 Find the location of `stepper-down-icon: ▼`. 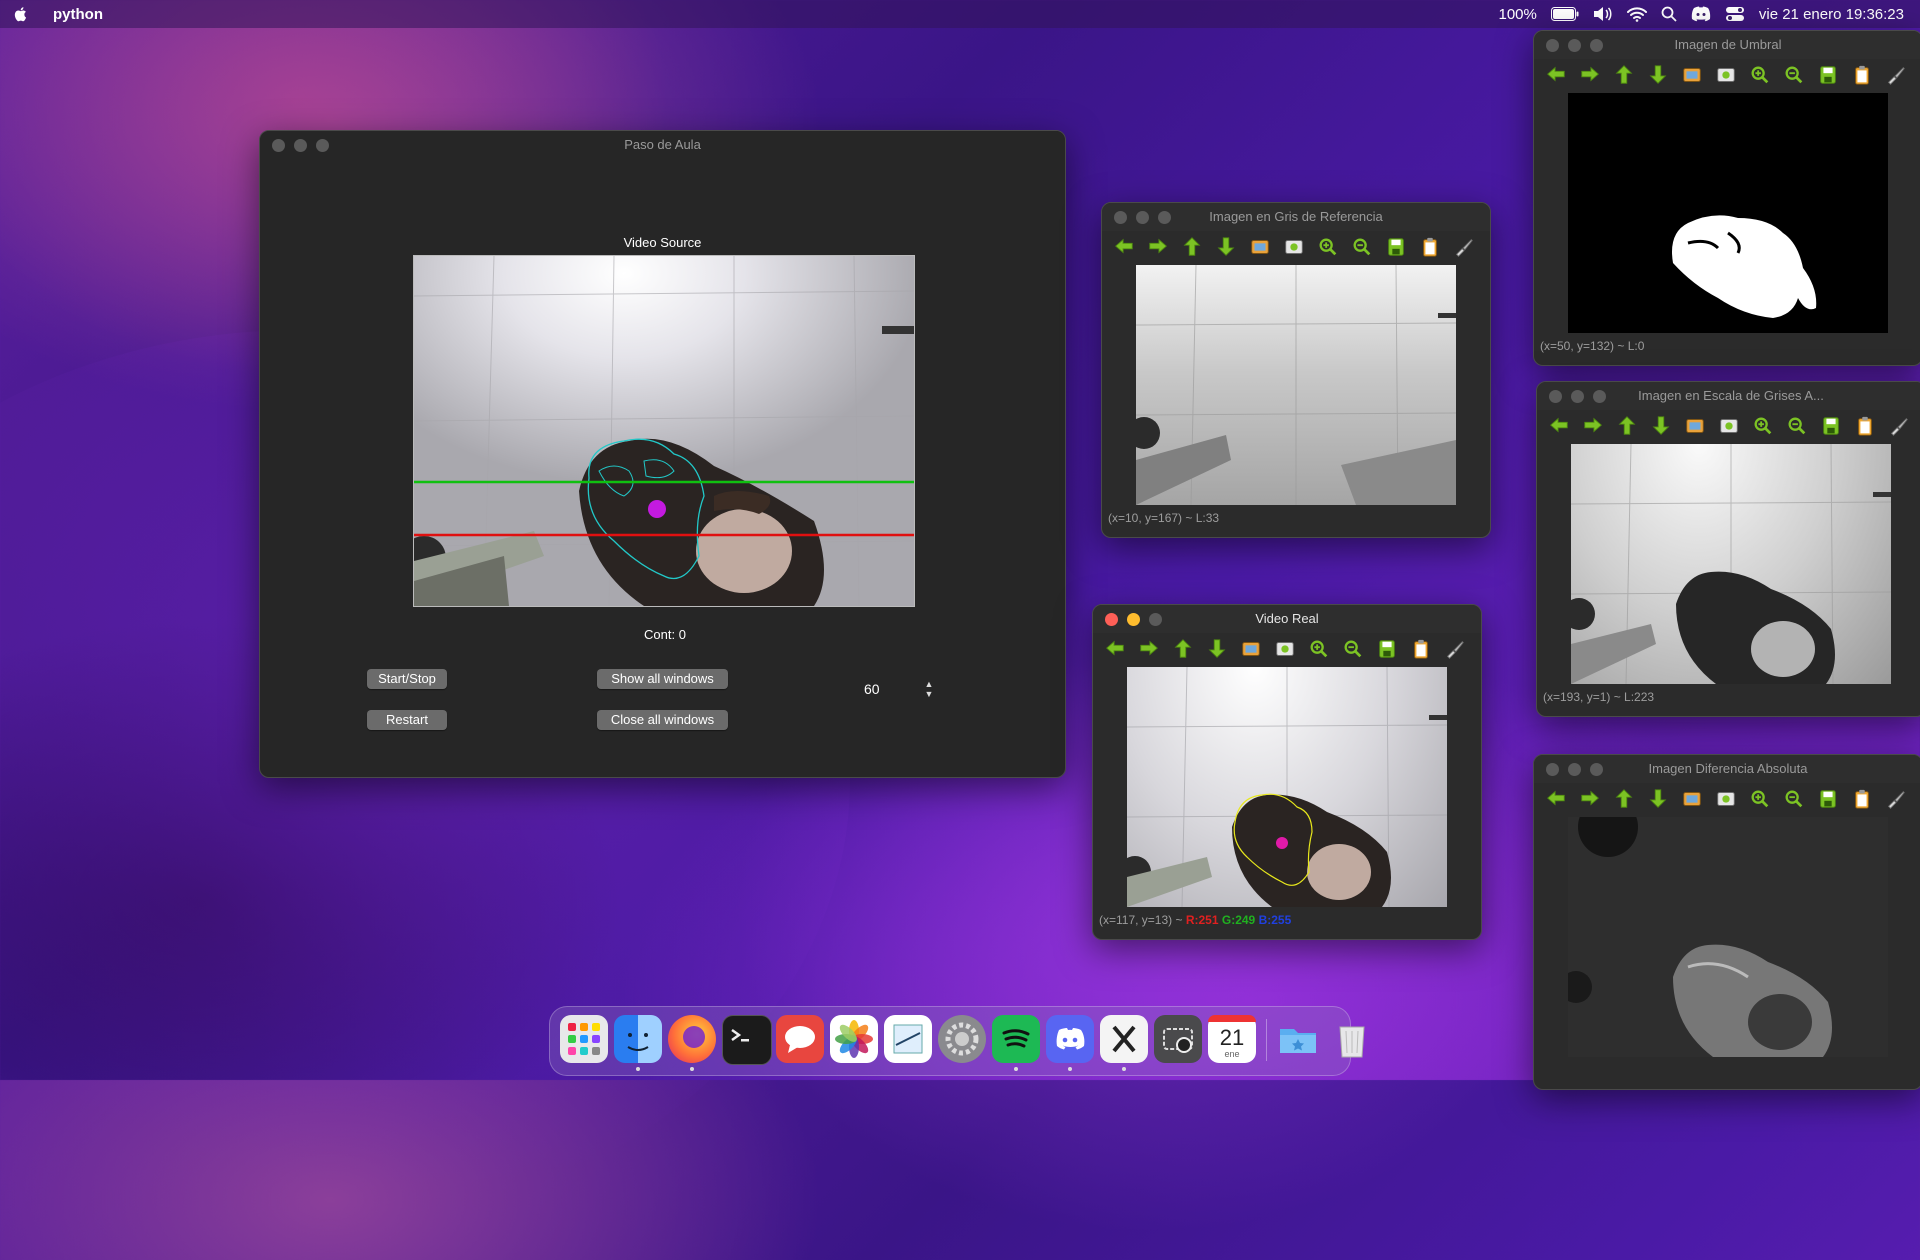

stepper-down-icon: ▼ is located at coordinates (929, 694).